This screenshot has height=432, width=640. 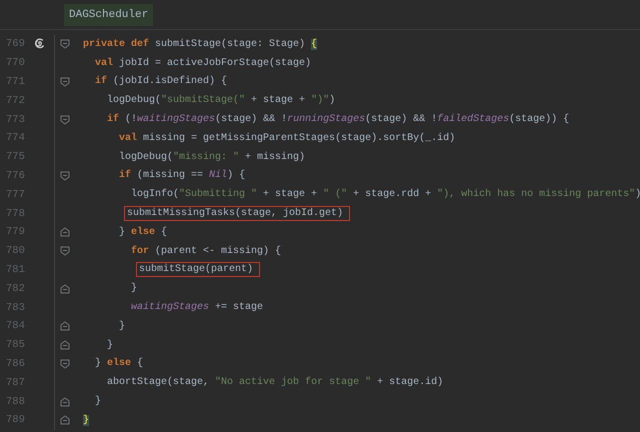 What do you see at coordinates (15, 402) in the screenshot?
I see `line-number: 788` at bounding box center [15, 402].